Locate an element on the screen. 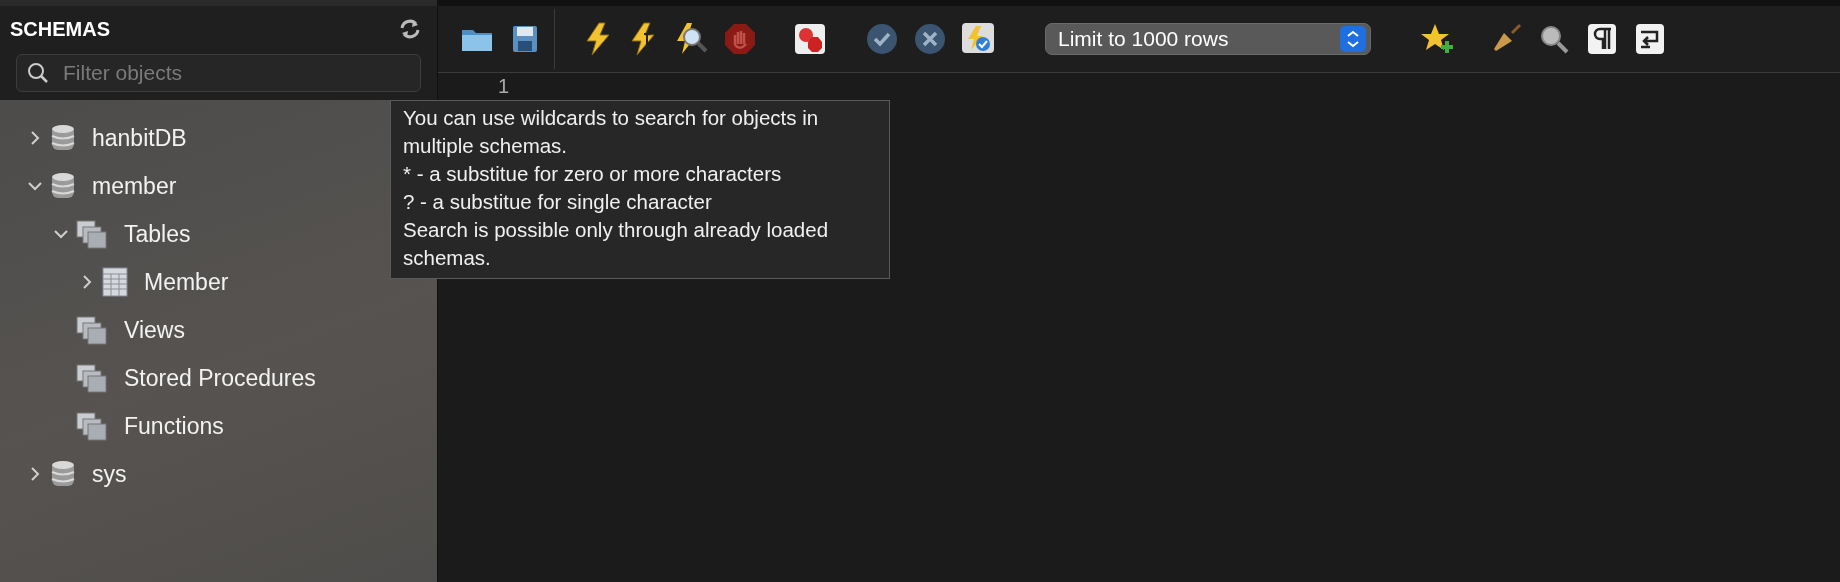 The image size is (1840, 582). tree-item-label: Tables is located at coordinates (157, 234).